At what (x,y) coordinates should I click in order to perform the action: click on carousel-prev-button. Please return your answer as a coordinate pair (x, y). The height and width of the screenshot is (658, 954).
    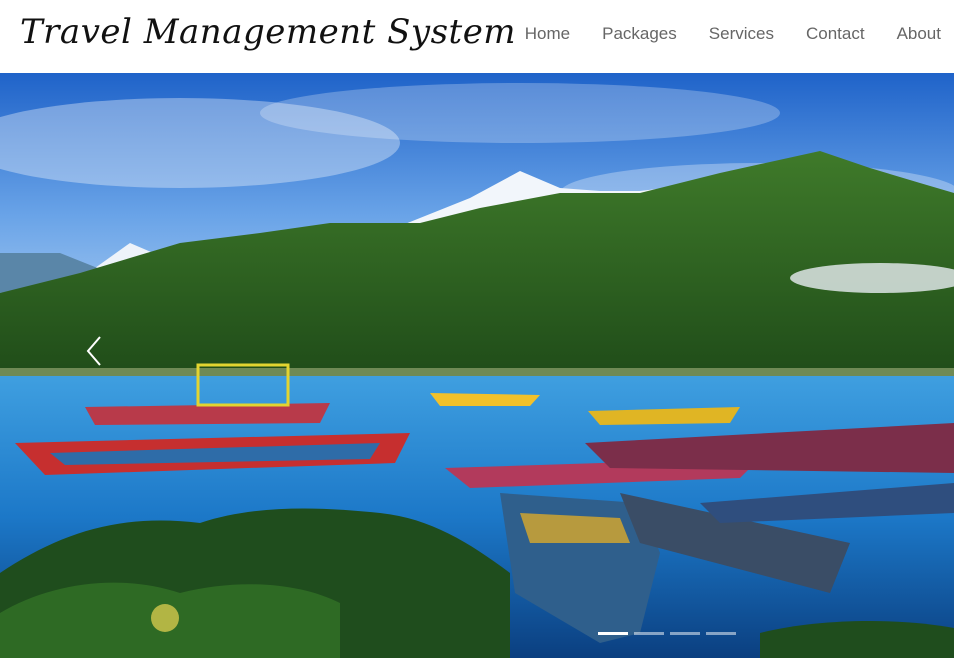
    Looking at the image, I should click on (93, 351).